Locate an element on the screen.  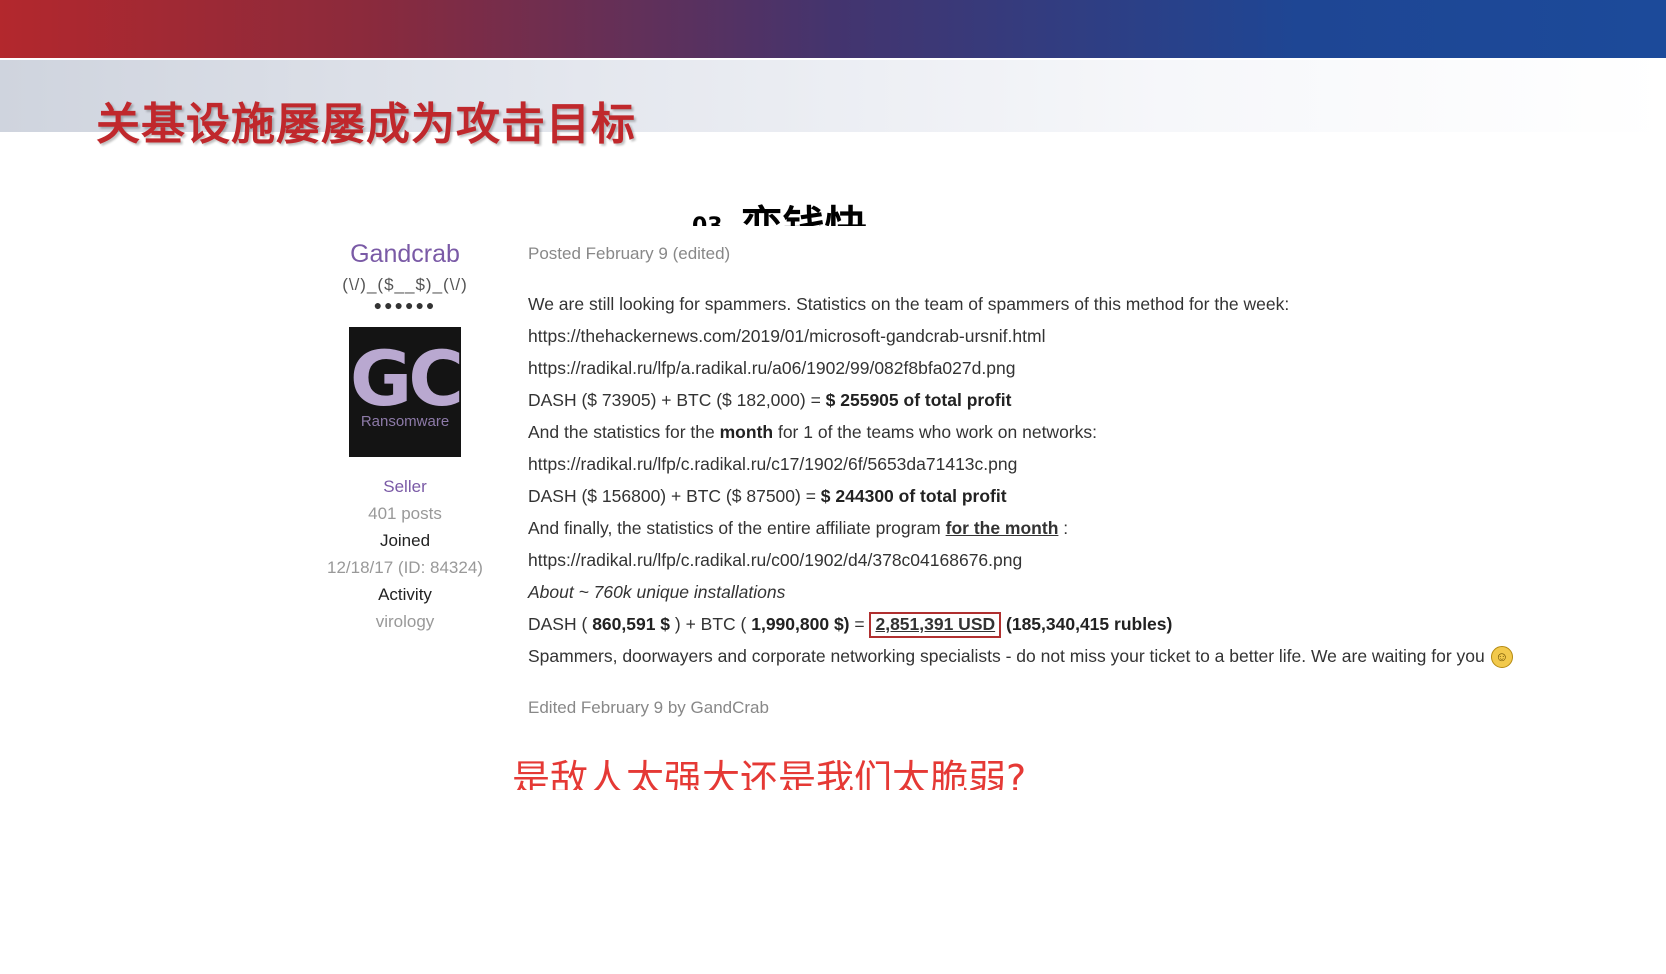
slide-title: 关基设施屡屡成为攻击目标 is located at coordinates (366, 124).